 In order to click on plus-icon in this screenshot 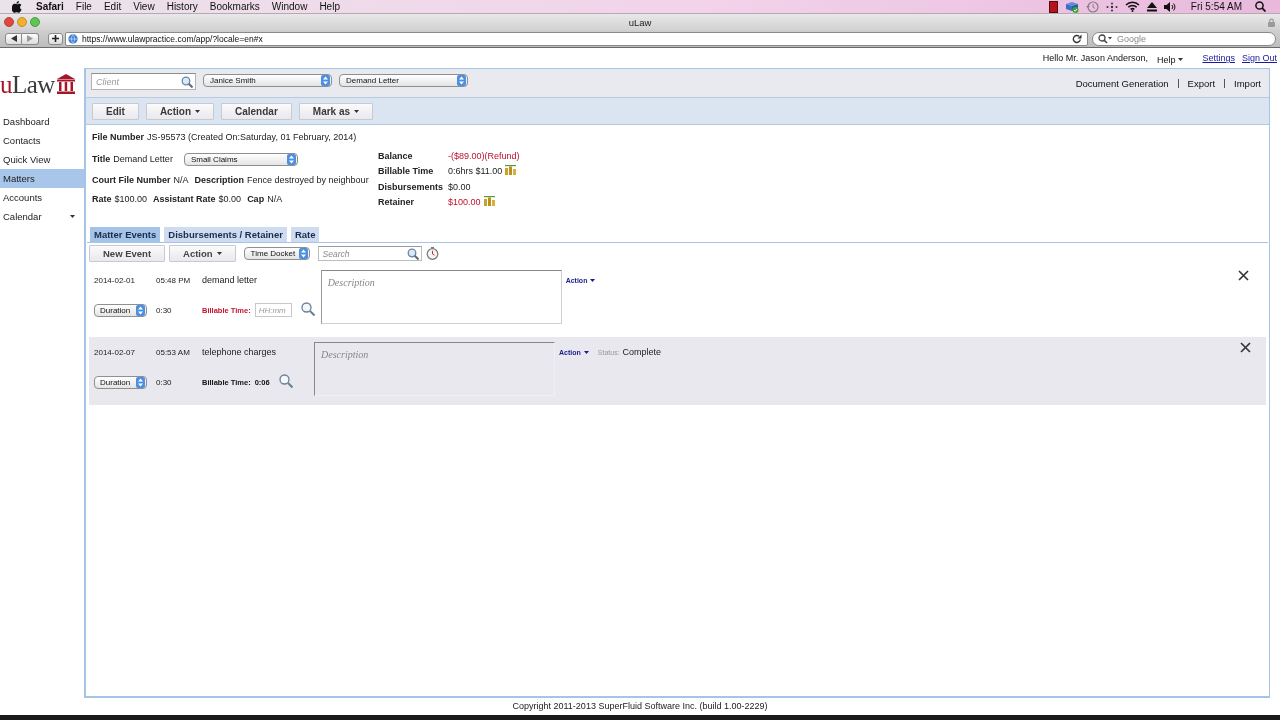, I will do `click(55, 38)`.